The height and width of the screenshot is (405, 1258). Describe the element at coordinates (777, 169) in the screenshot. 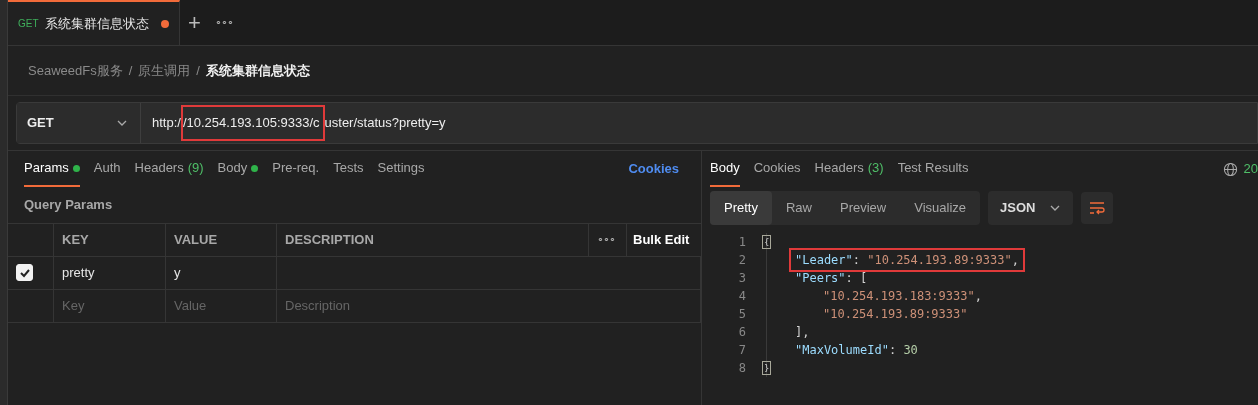

I see `response-tab: Cookies` at that location.